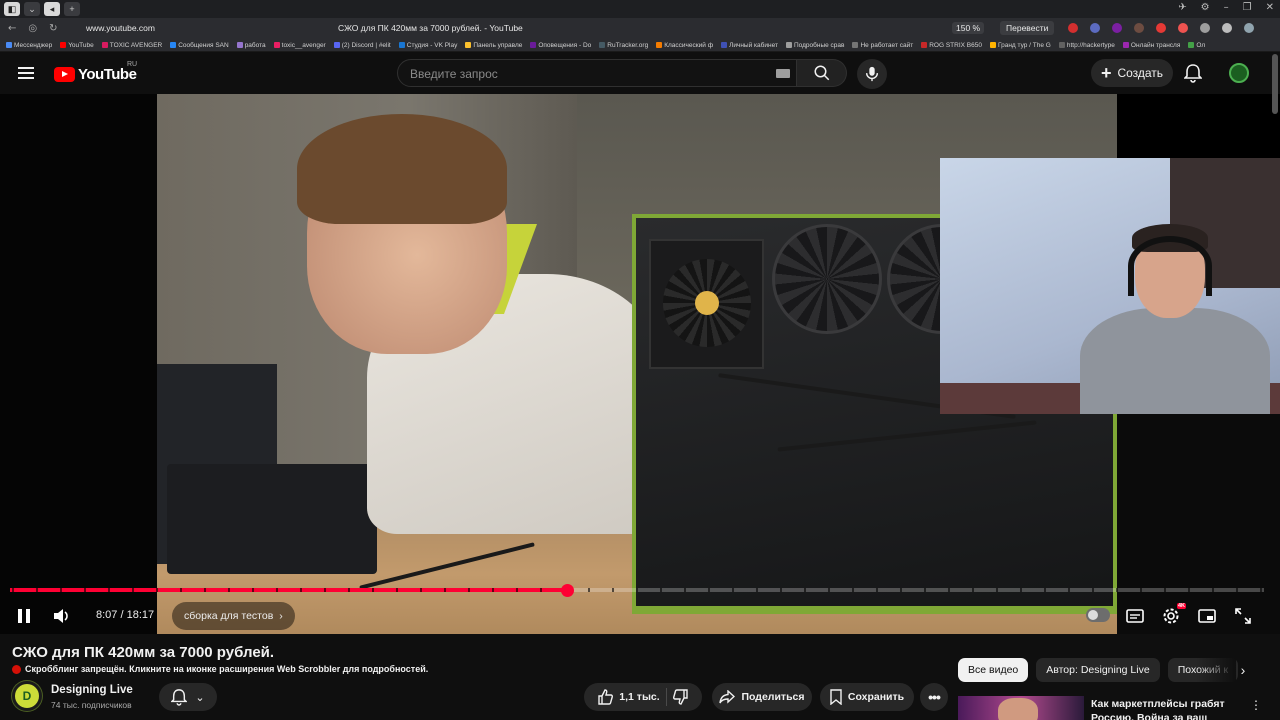 Image resolution: width=1280 pixels, height=720 pixels. Describe the element at coordinates (1171, 616) in the screenshot. I see `settings-button` at that location.